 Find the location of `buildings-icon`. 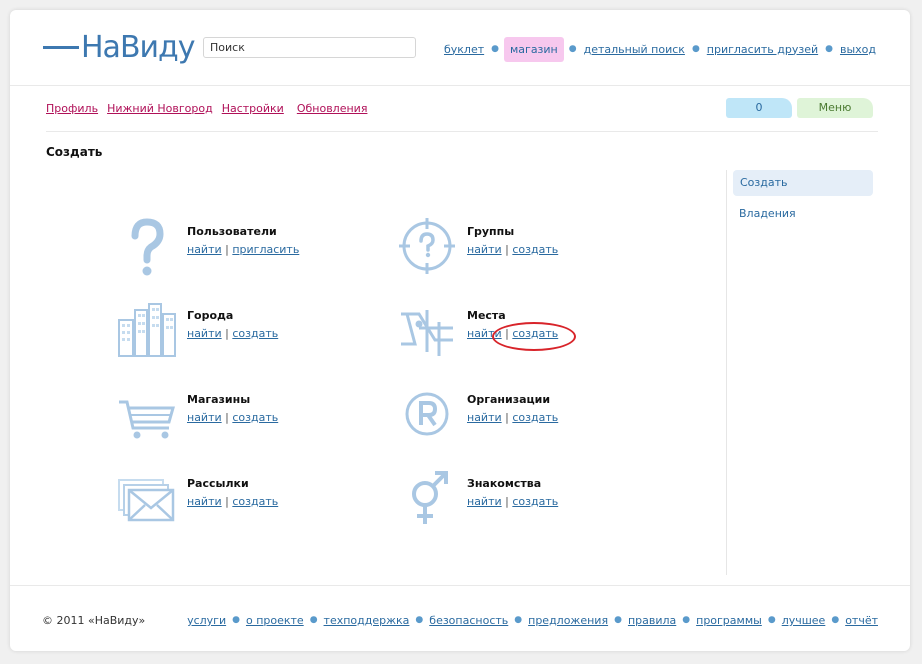

buildings-icon is located at coordinates (147, 330).